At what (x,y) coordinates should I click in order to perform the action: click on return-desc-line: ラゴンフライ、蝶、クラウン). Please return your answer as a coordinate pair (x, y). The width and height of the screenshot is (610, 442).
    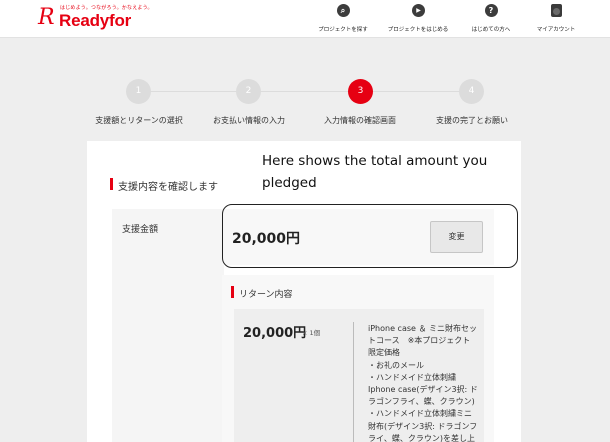
    Looking at the image, I should click on (421, 402).